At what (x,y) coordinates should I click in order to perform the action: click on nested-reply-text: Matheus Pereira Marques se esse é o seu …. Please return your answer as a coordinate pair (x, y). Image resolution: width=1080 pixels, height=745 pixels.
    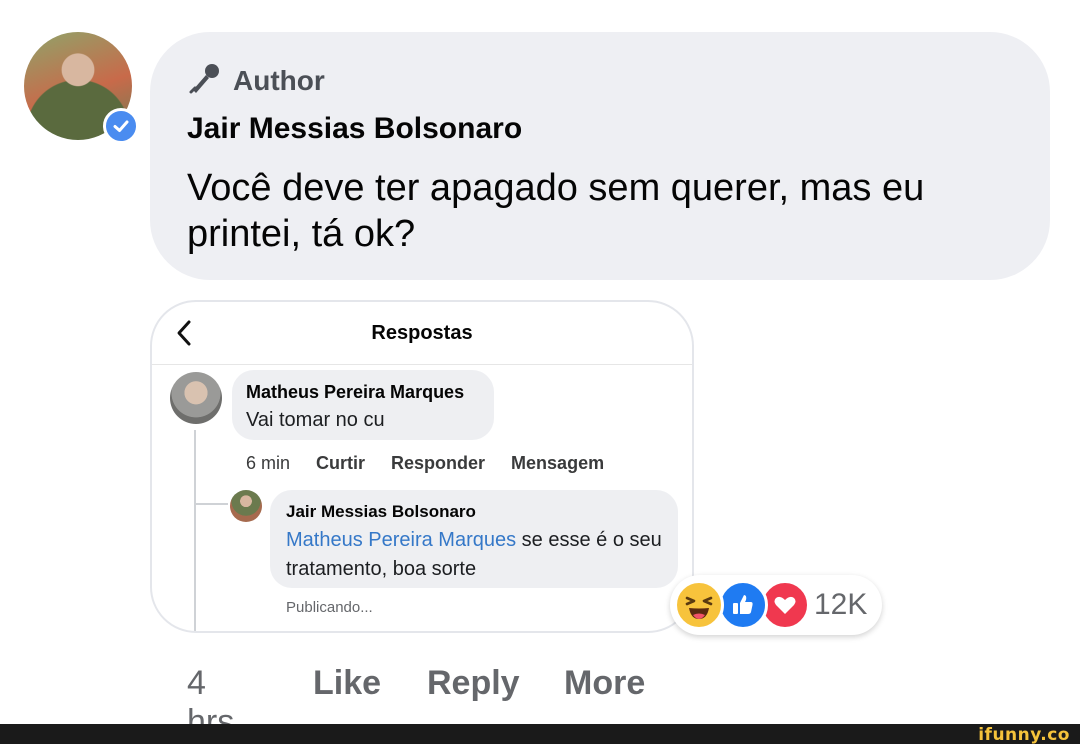
    Looking at the image, I should click on (476, 555).